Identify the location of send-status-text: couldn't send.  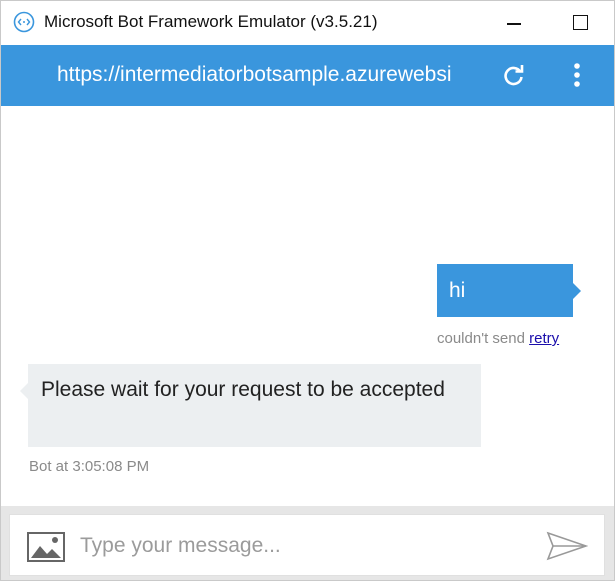
(481, 338).